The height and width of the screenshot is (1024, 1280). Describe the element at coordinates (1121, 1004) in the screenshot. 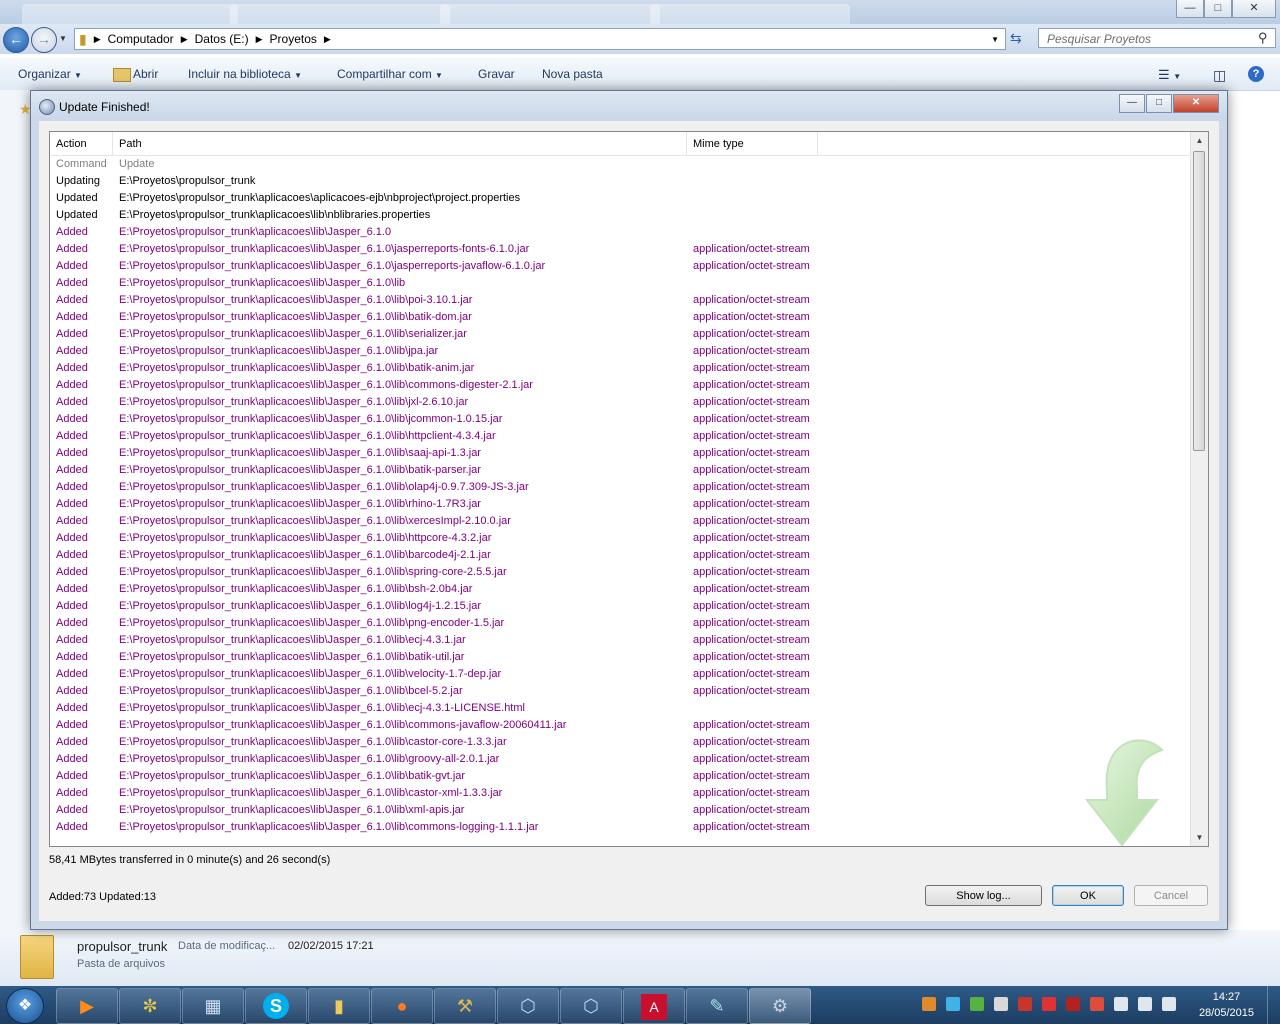

I see `network-icon` at that location.